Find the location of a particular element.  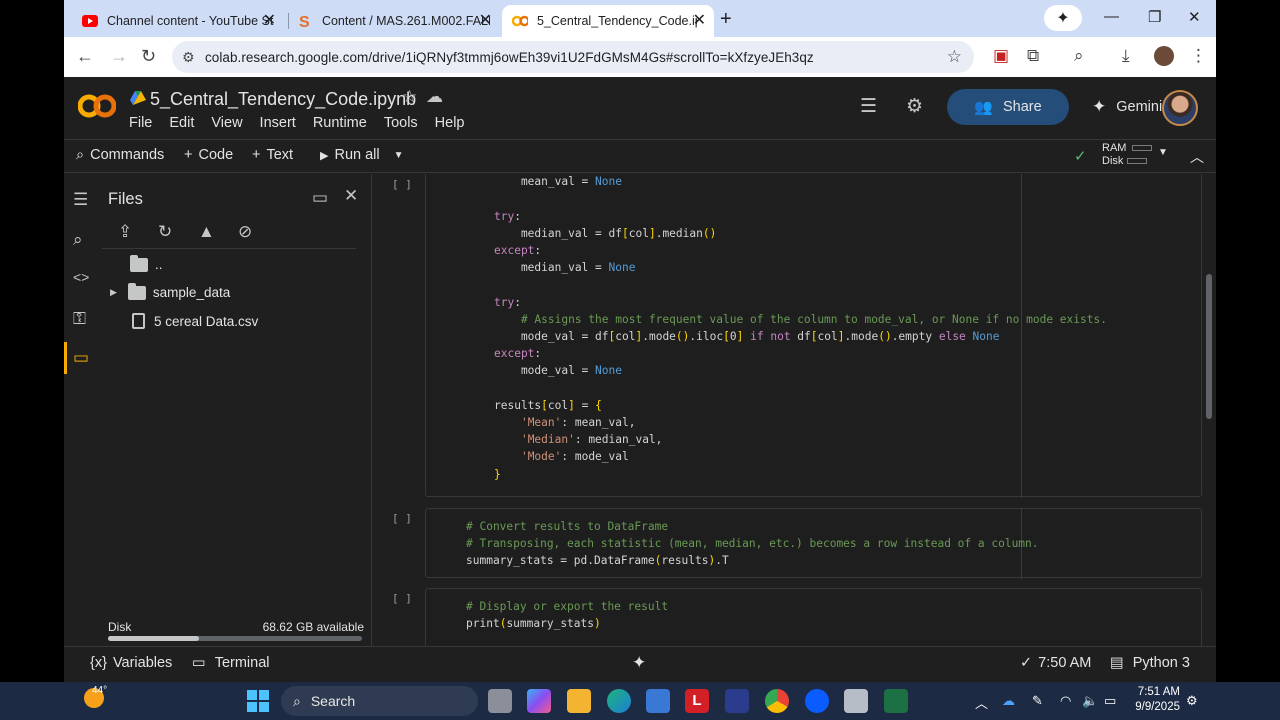

refresh-icon: ↻ is located at coordinates (165, 232).